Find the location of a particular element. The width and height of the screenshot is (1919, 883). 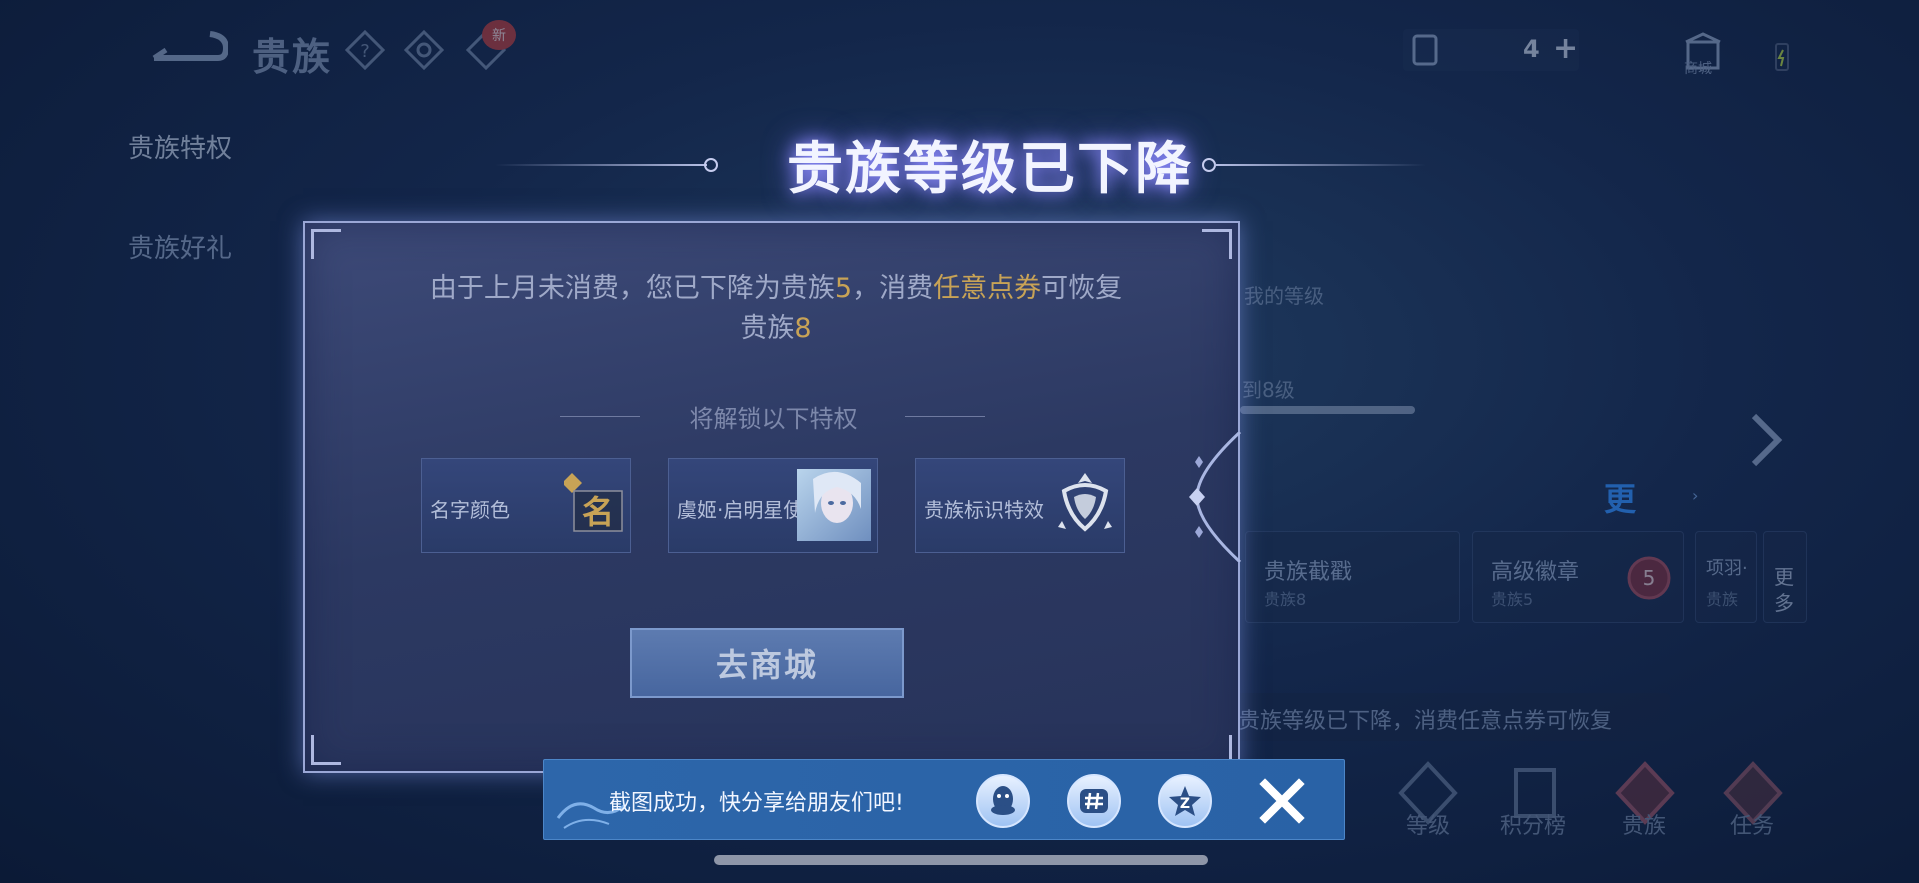

close-icon is located at coordinates (1282, 801).